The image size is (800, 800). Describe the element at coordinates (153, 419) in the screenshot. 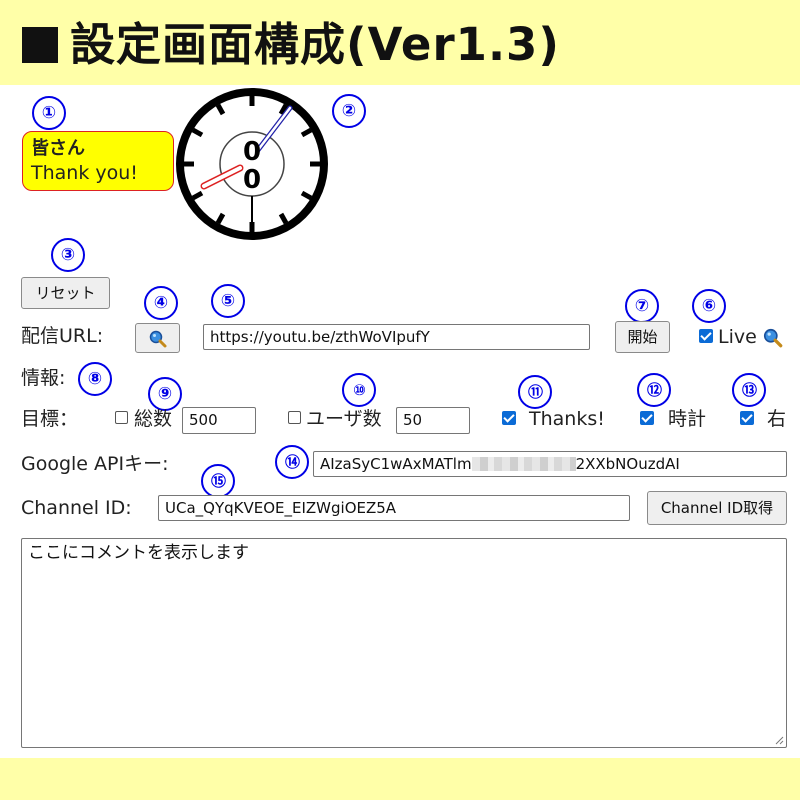

I see `total-label: 総数` at that location.